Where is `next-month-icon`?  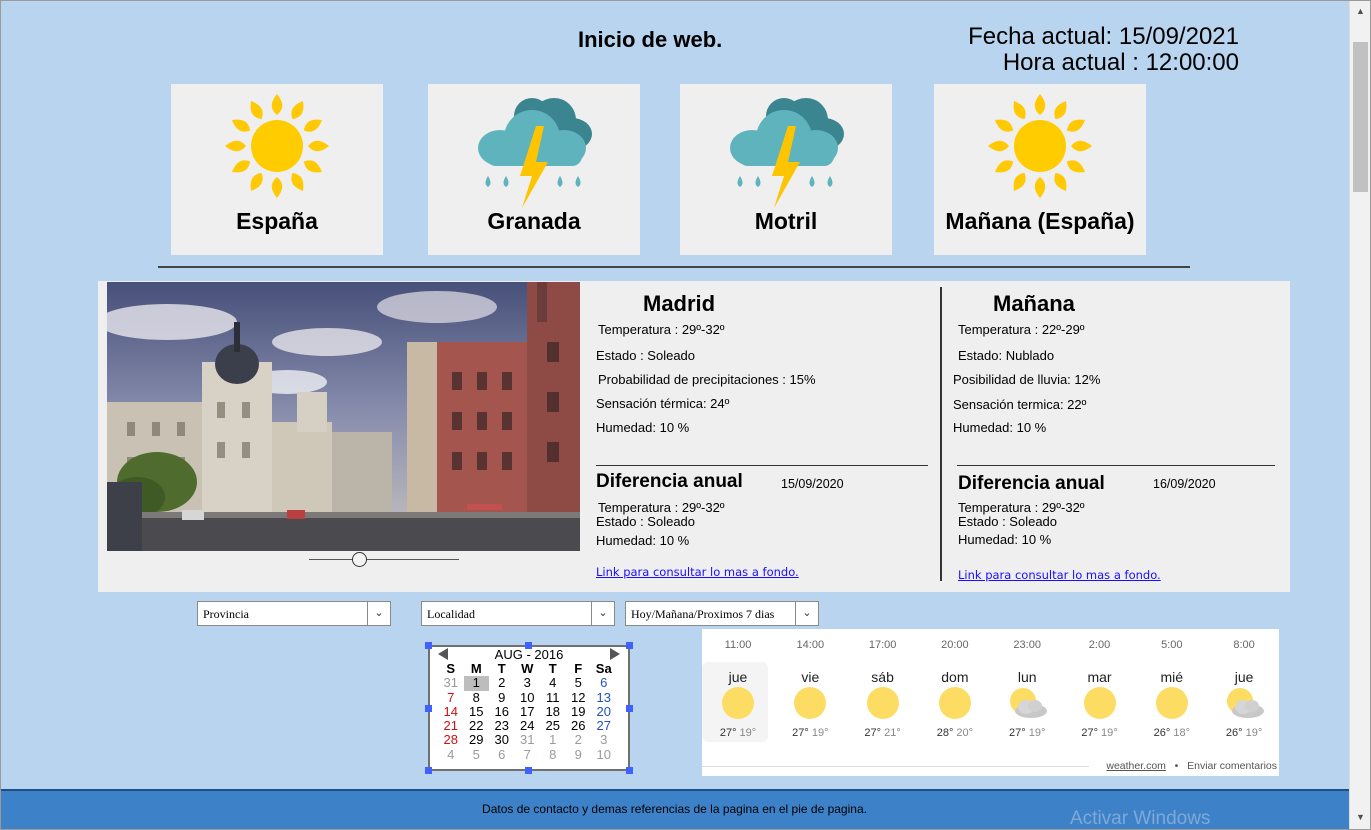
next-month-icon is located at coordinates (615, 654).